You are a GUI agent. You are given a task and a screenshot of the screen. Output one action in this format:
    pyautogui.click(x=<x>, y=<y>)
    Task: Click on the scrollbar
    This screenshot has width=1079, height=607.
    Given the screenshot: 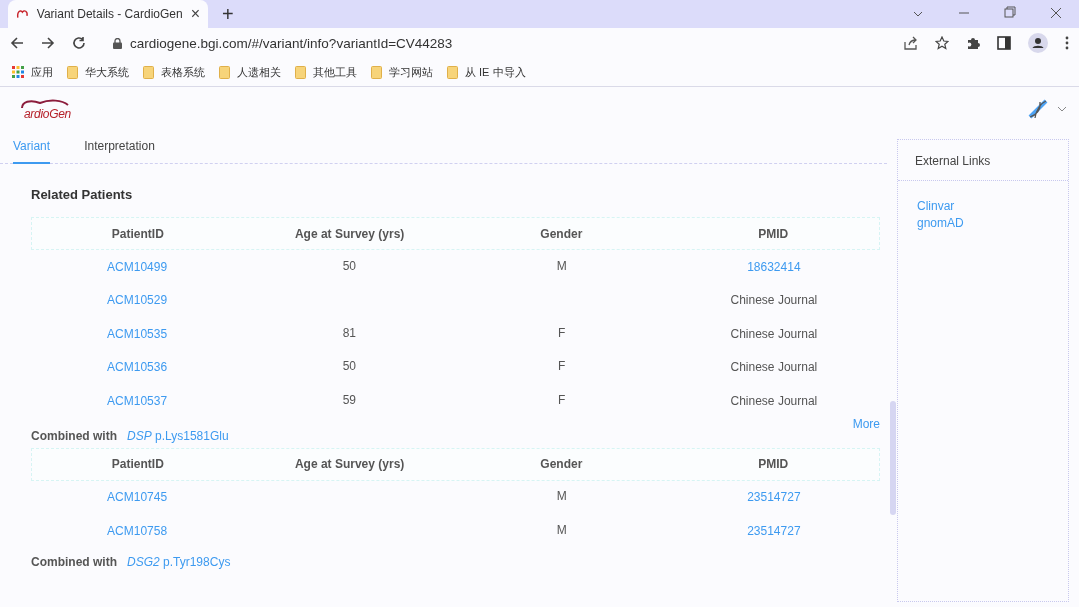 What is the action you would take?
    pyautogui.click(x=893, y=458)
    